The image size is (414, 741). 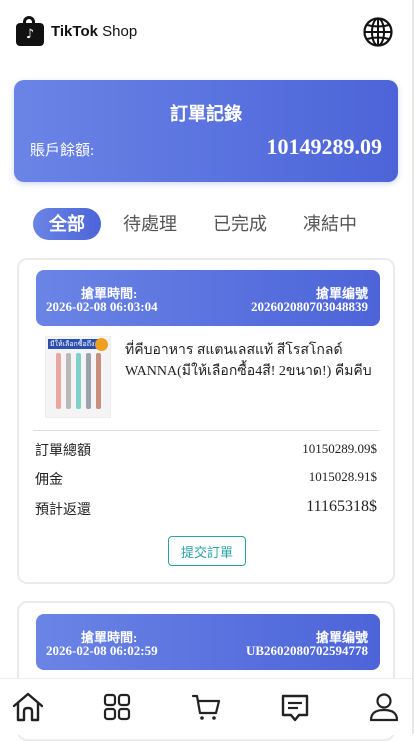 I want to click on submit-order-button: 提交訂單, so click(x=207, y=551).